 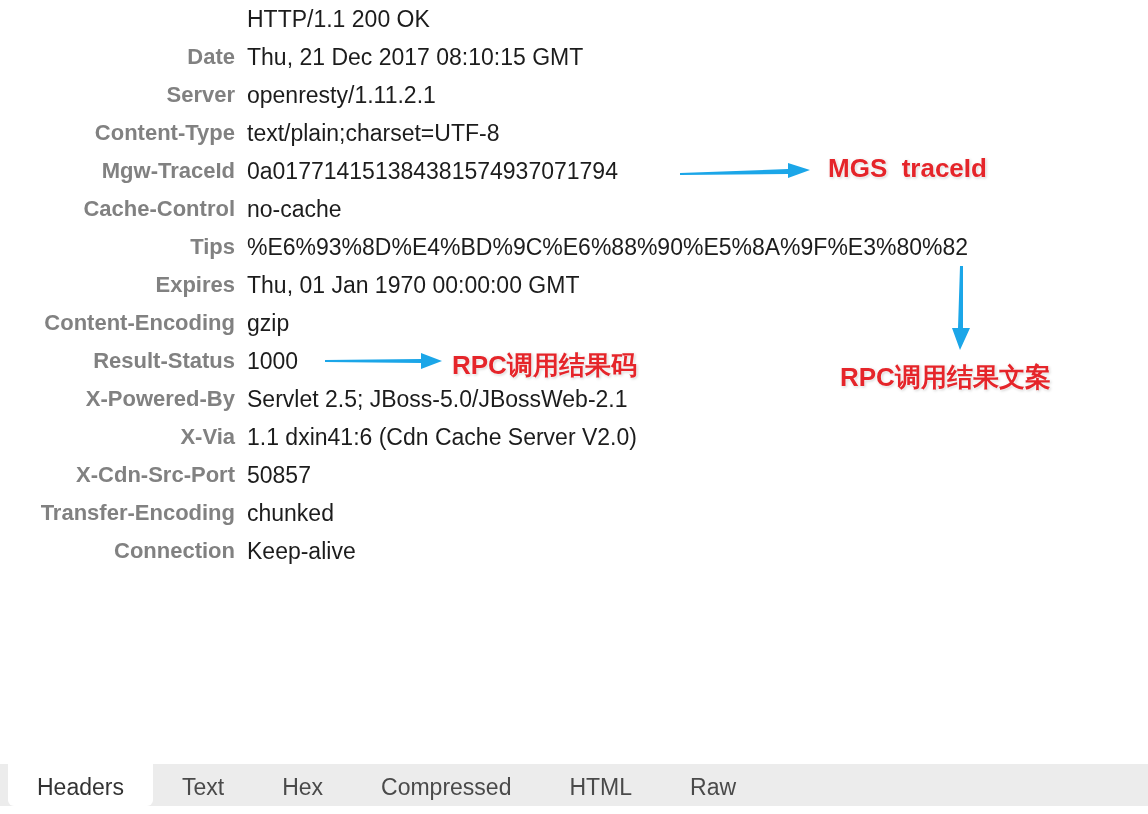 What do you see at coordinates (338, 19) in the screenshot?
I see `status-line: HTTP/1.1 200 OK` at bounding box center [338, 19].